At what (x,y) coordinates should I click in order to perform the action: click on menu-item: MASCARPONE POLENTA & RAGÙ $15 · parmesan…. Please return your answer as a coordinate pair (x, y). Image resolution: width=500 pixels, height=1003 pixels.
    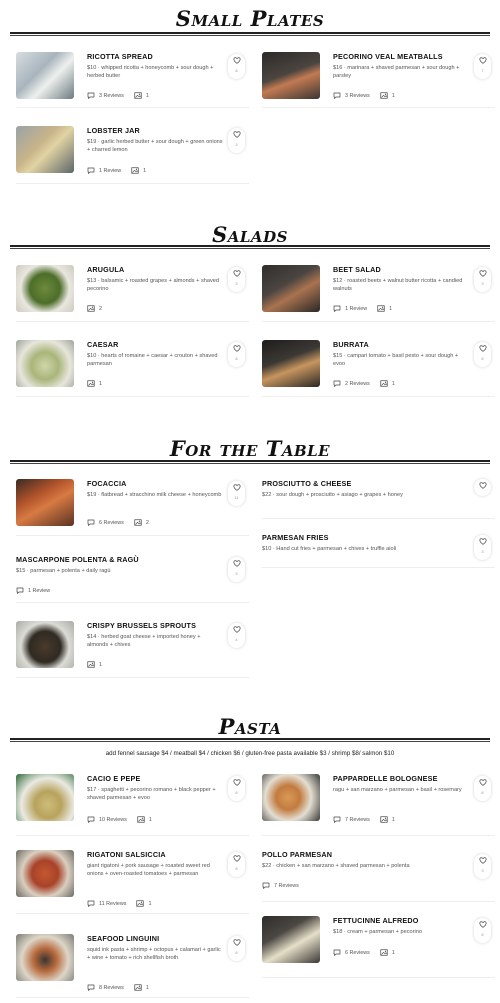
    Looking at the image, I should click on (132, 579).